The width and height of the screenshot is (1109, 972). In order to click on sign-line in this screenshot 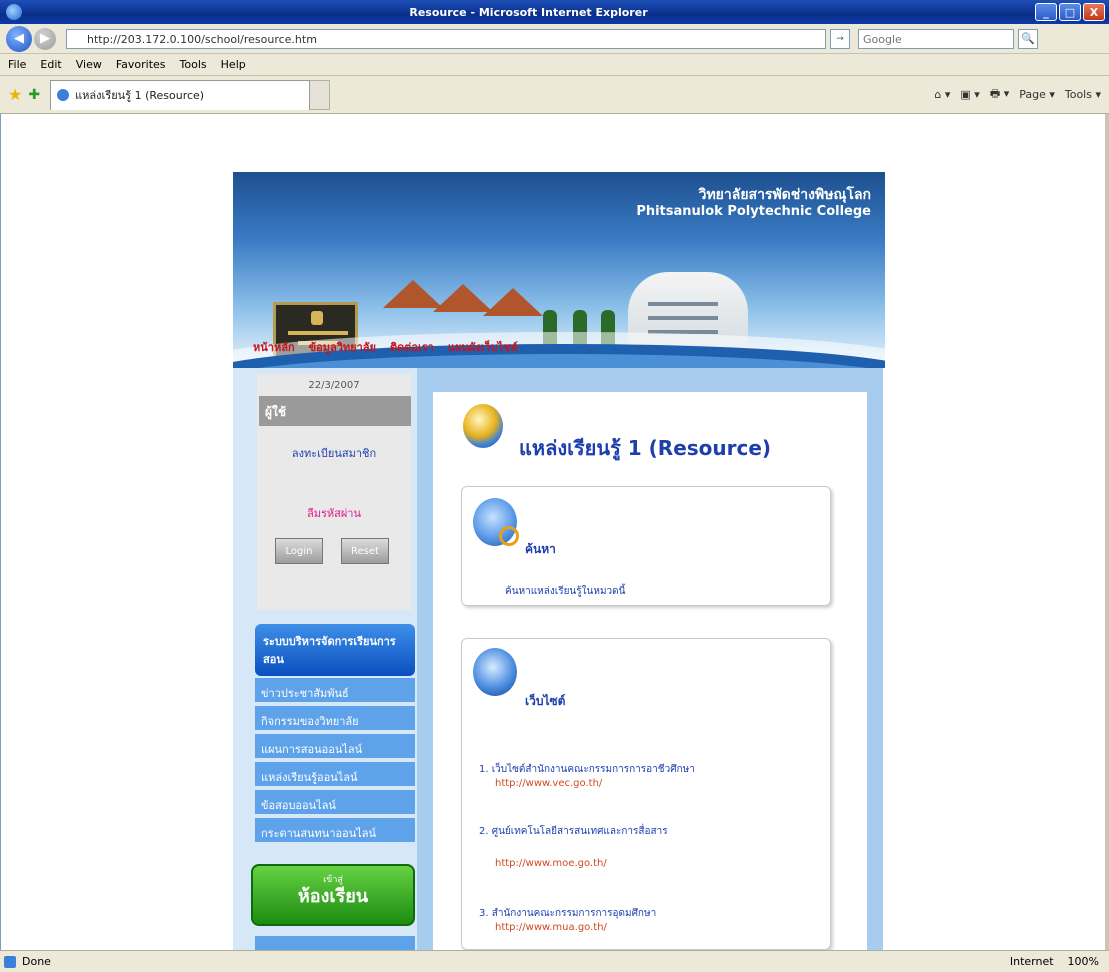, I will do `click(318, 333)`.